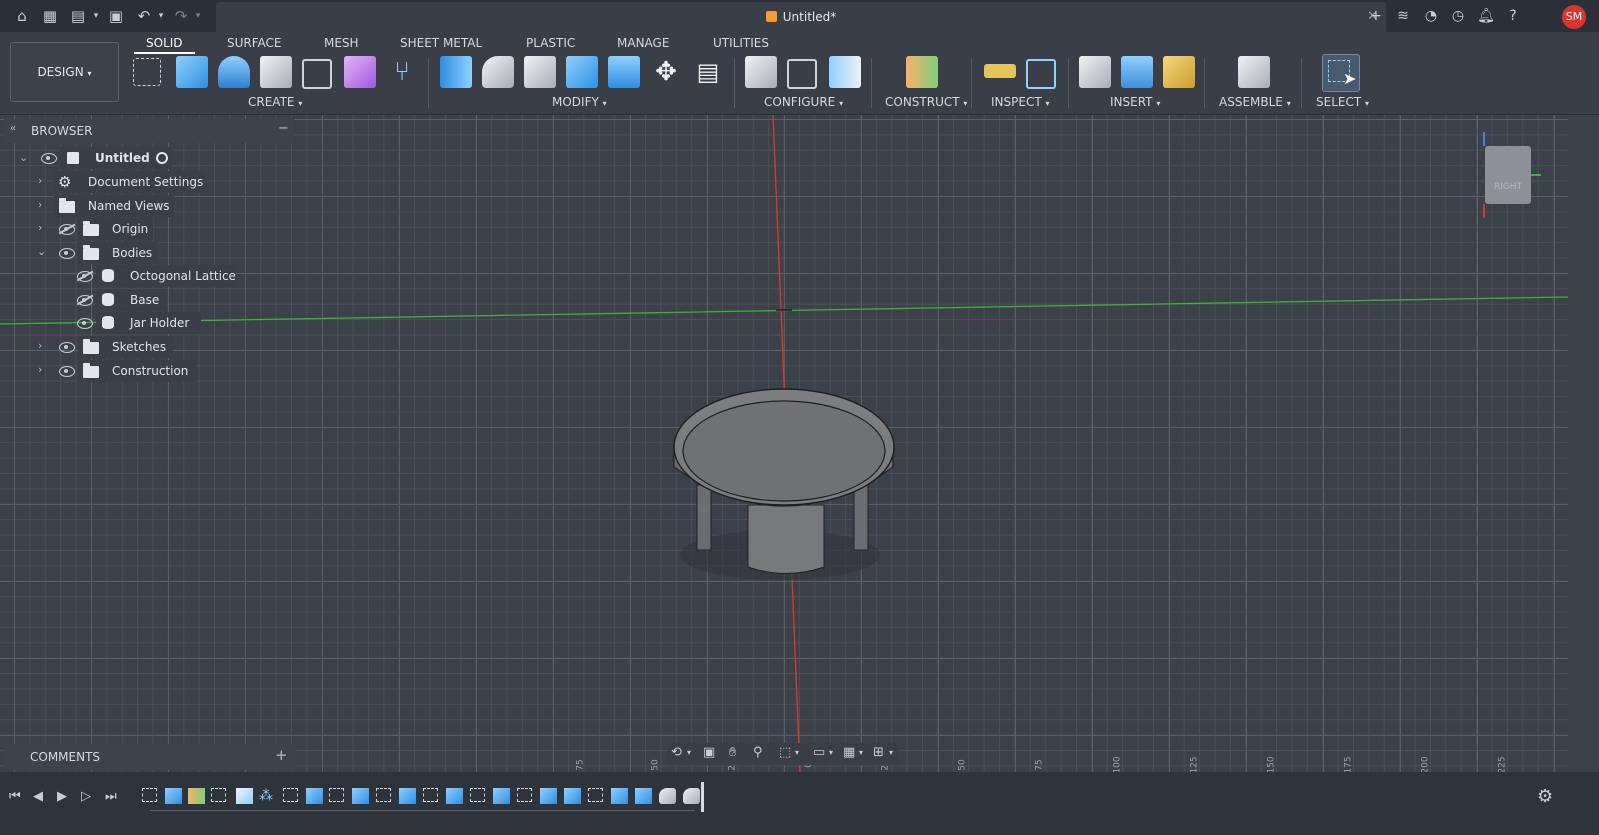 Image resolution: width=1599 pixels, height=835 pixels. What do you see at coordinates (582, 72) in the screenshot?
I see `combine-icon` at bounding box center [582, 72].